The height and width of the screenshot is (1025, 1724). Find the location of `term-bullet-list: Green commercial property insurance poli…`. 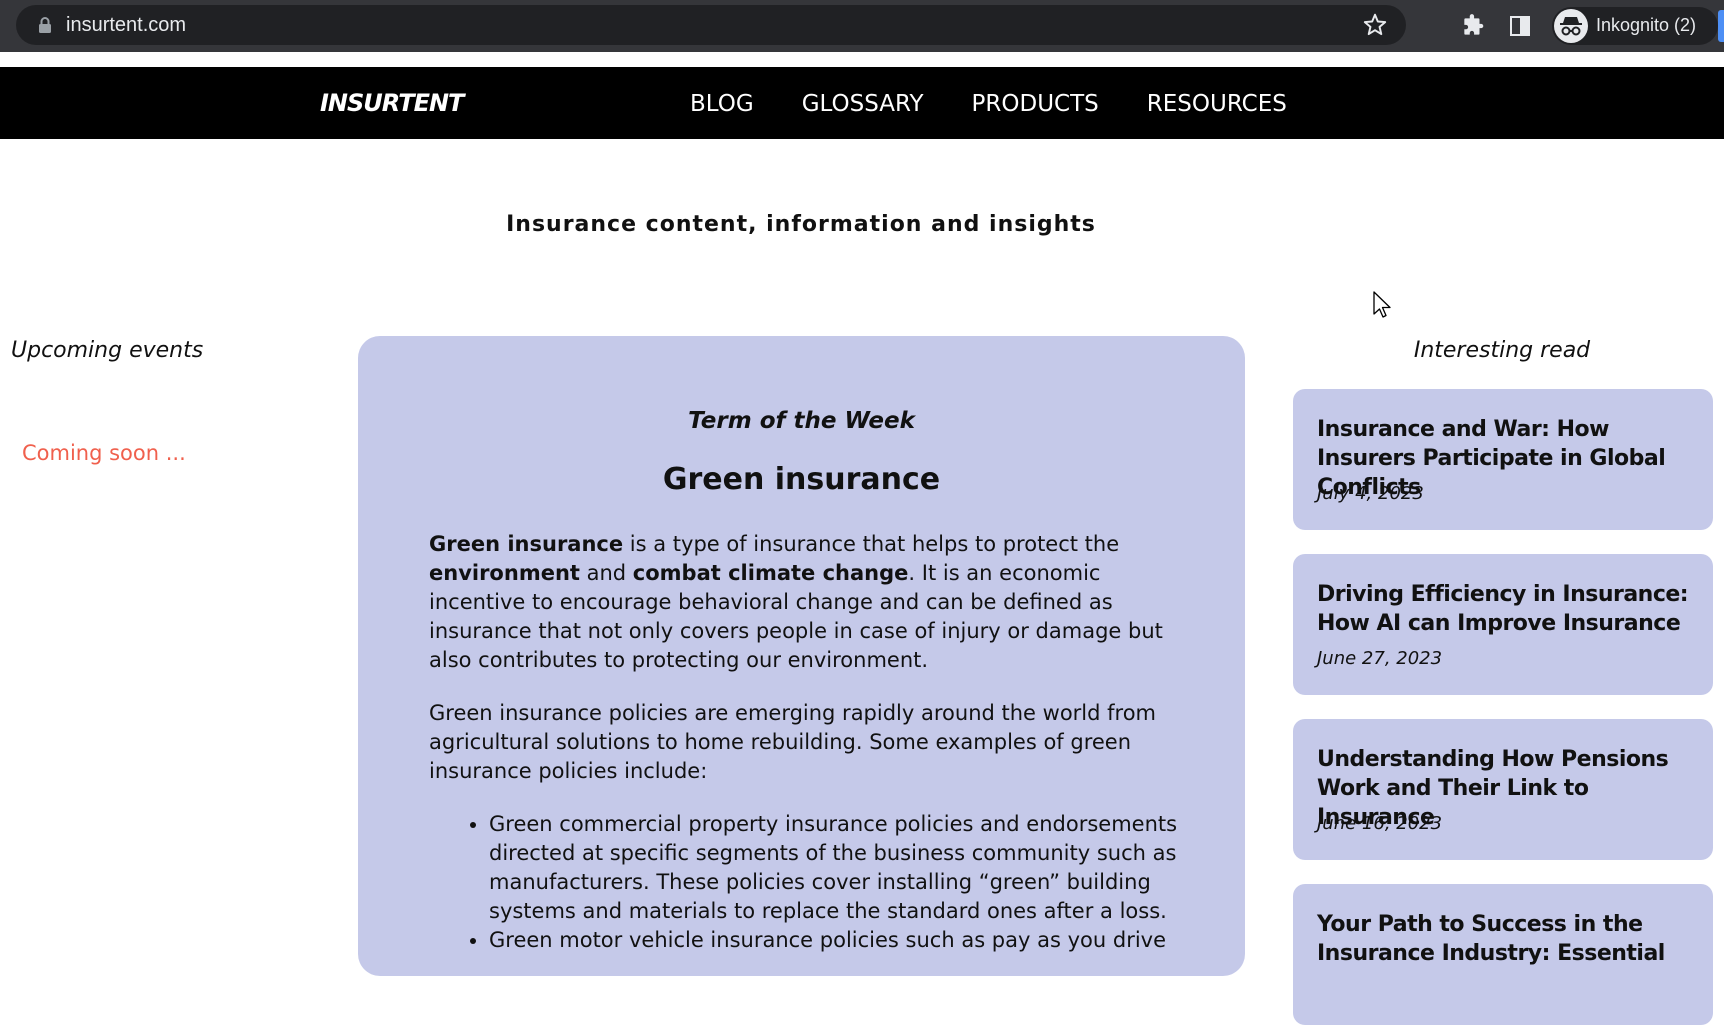

term-bullet-list: Green commercial property insurance poli… is located at coordinates (839, 882).